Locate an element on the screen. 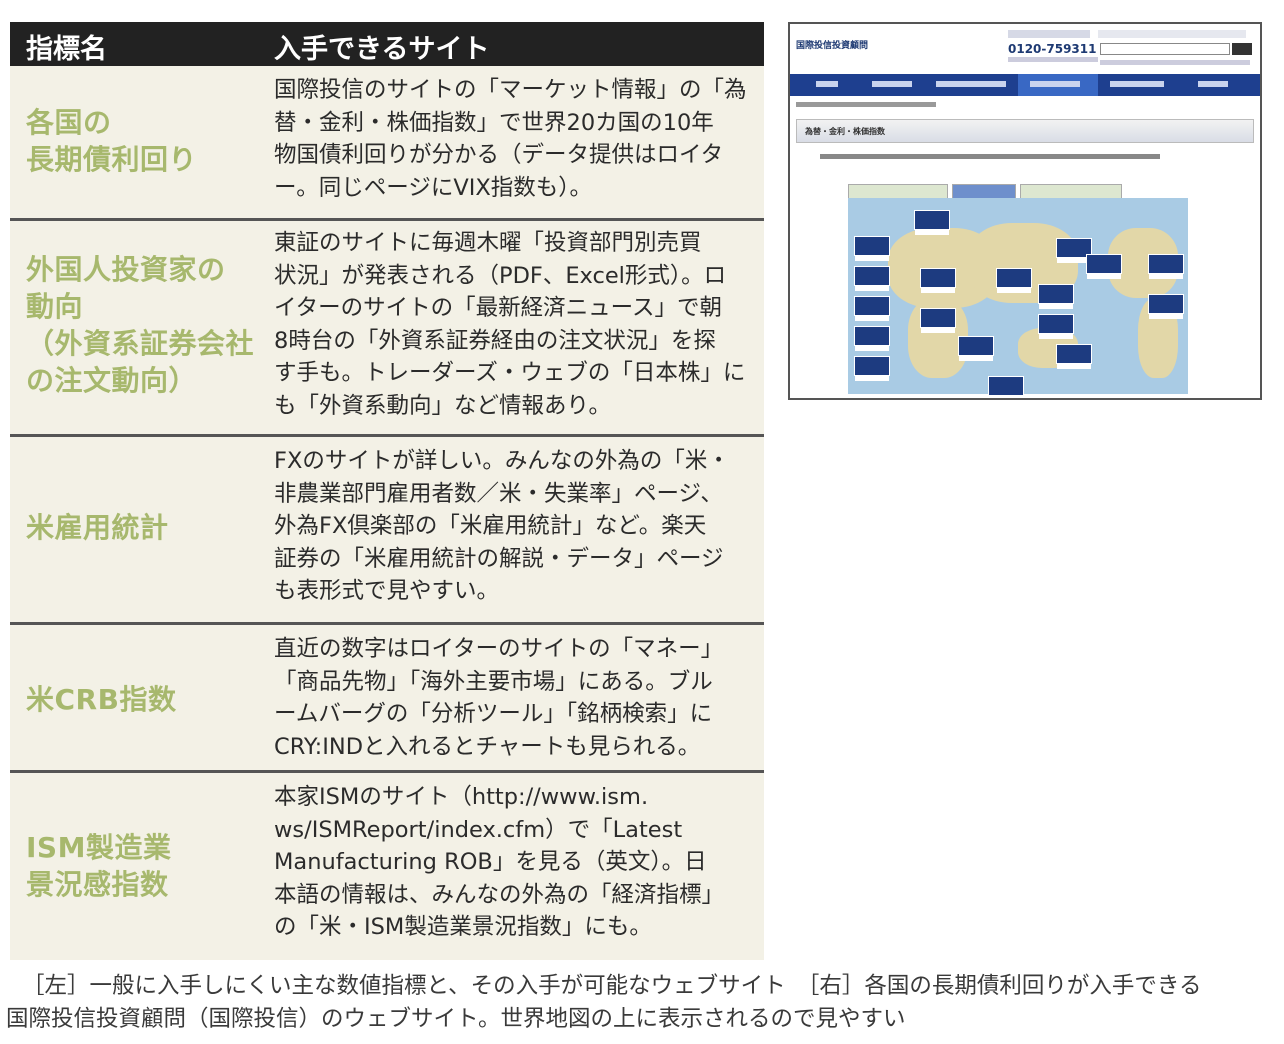 This screenshot has height=1044, width=1284. page-note is located at coordinates (990, 156).